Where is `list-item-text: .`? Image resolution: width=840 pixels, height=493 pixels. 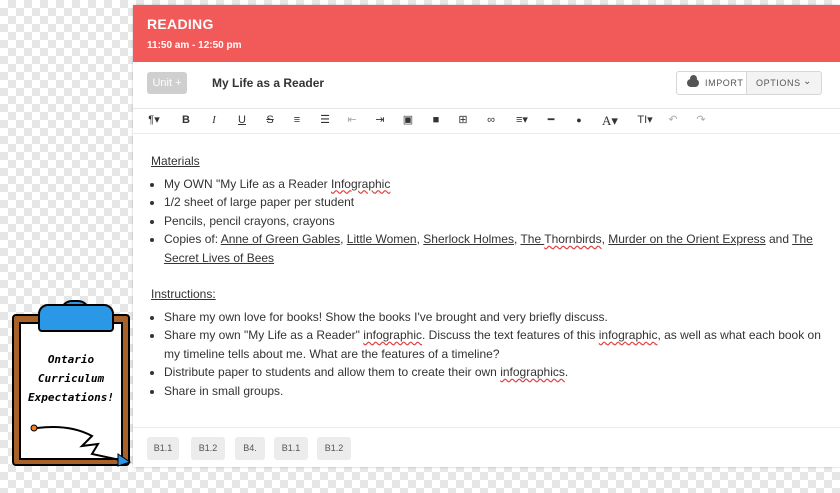
list-item-text: . is located at coordinates (566, 372).